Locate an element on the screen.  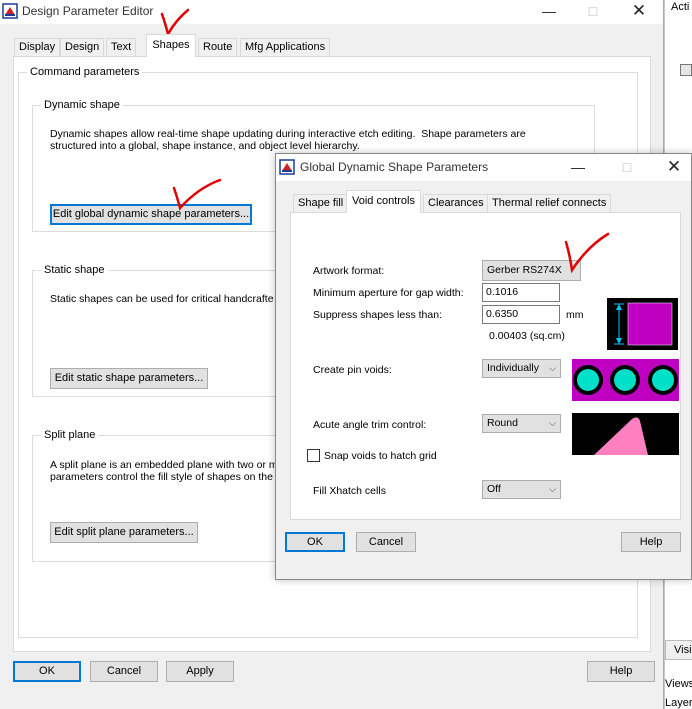
fill-xhatch-value: Off is located at coordinates (494, 489).